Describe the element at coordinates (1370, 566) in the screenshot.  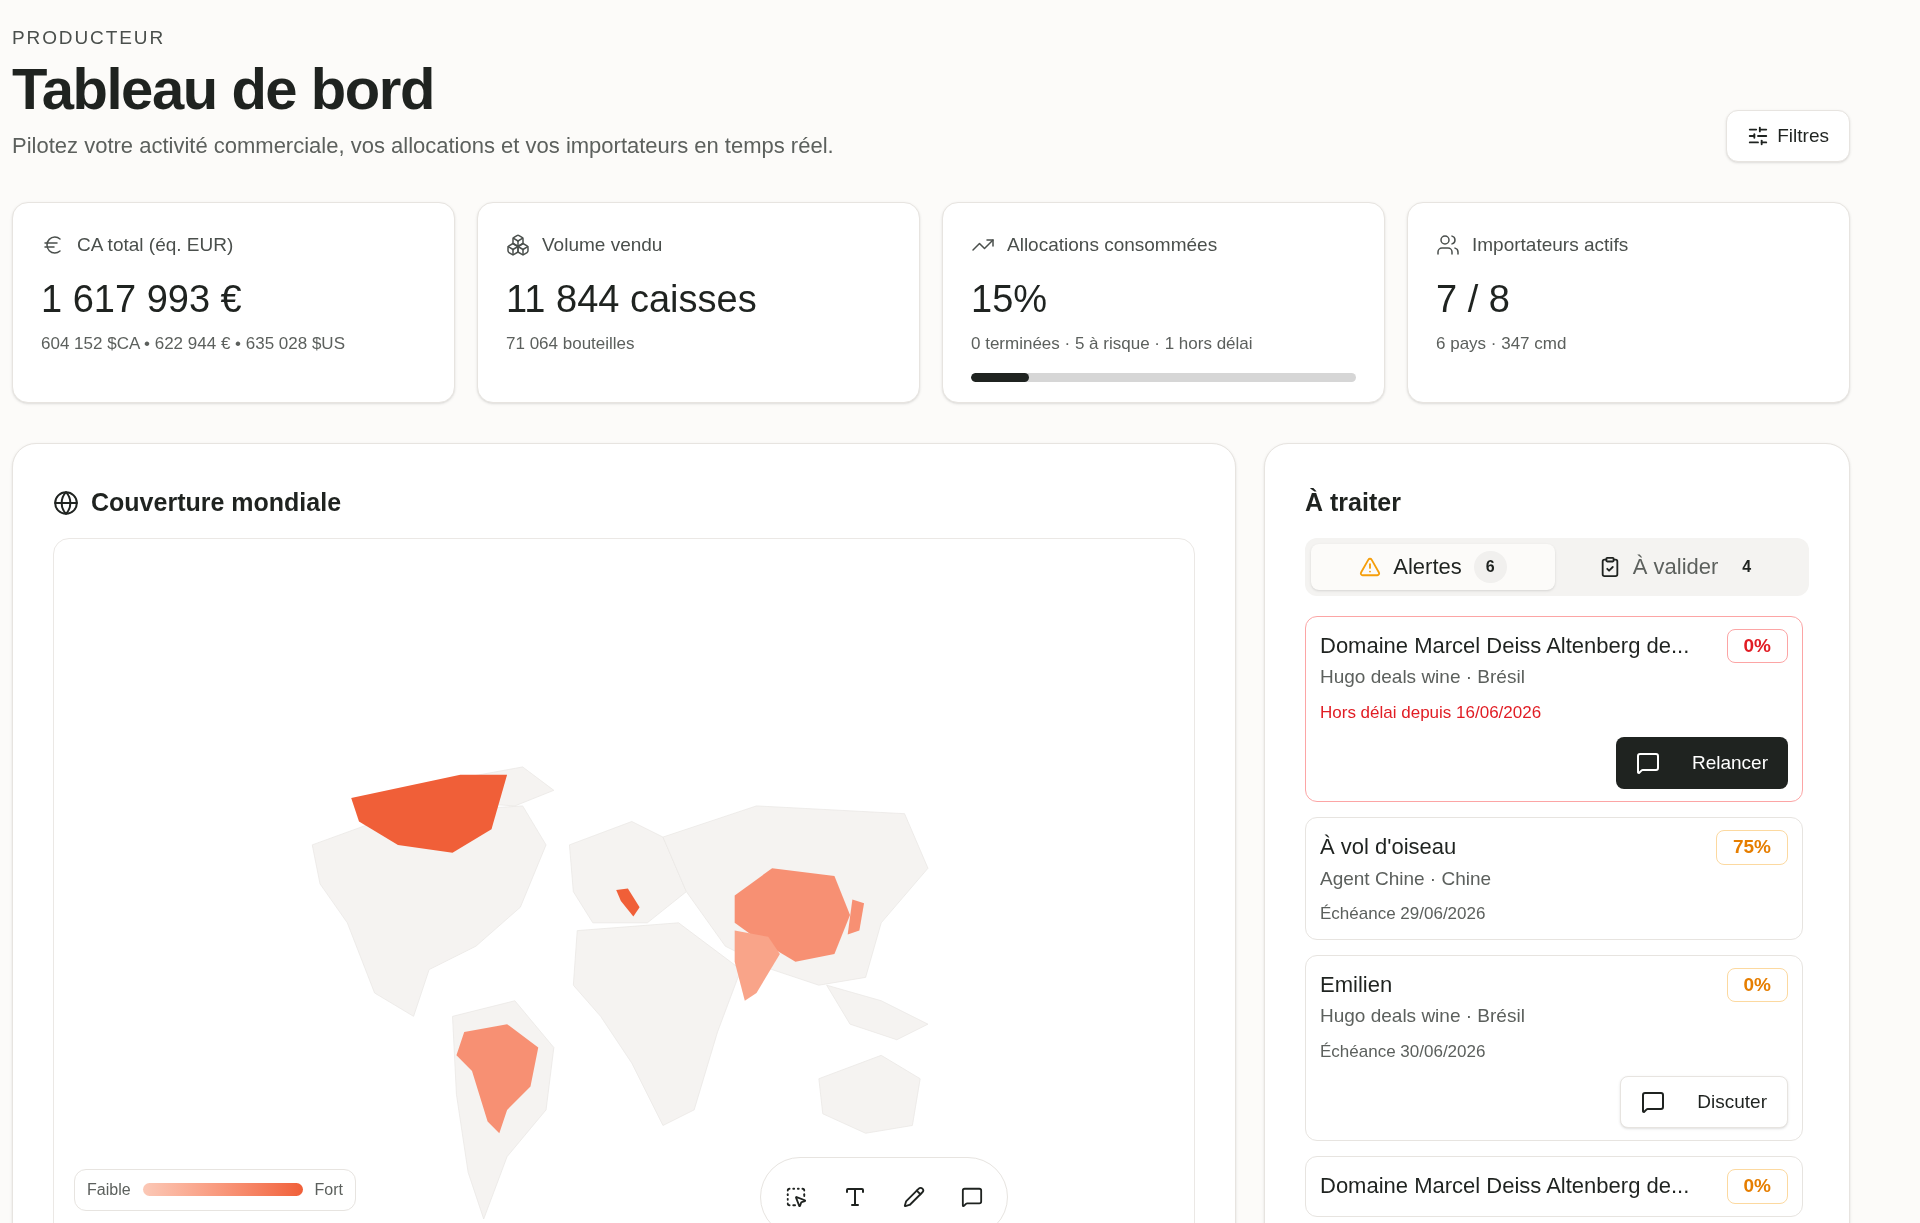
I see `warning-icon` at that location.